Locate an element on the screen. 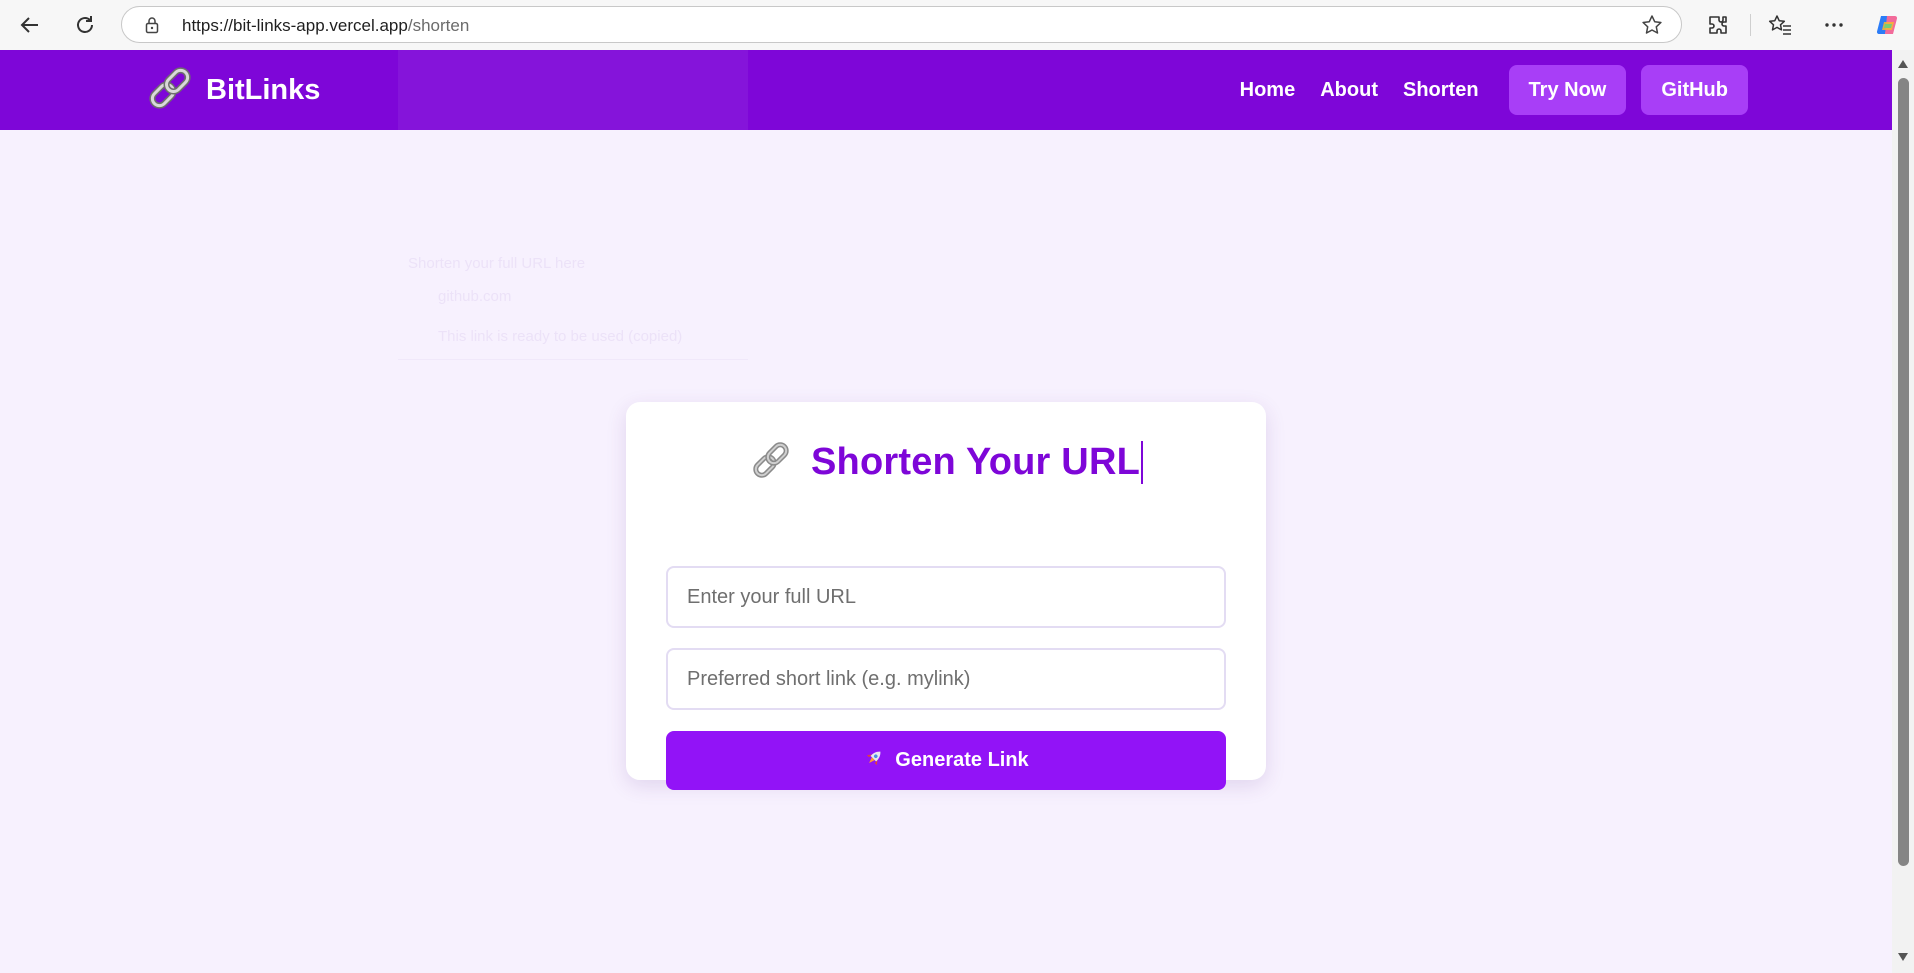  nav-links: Home About Shorten Try Now GitHub is located at coordinates (1494, 90).